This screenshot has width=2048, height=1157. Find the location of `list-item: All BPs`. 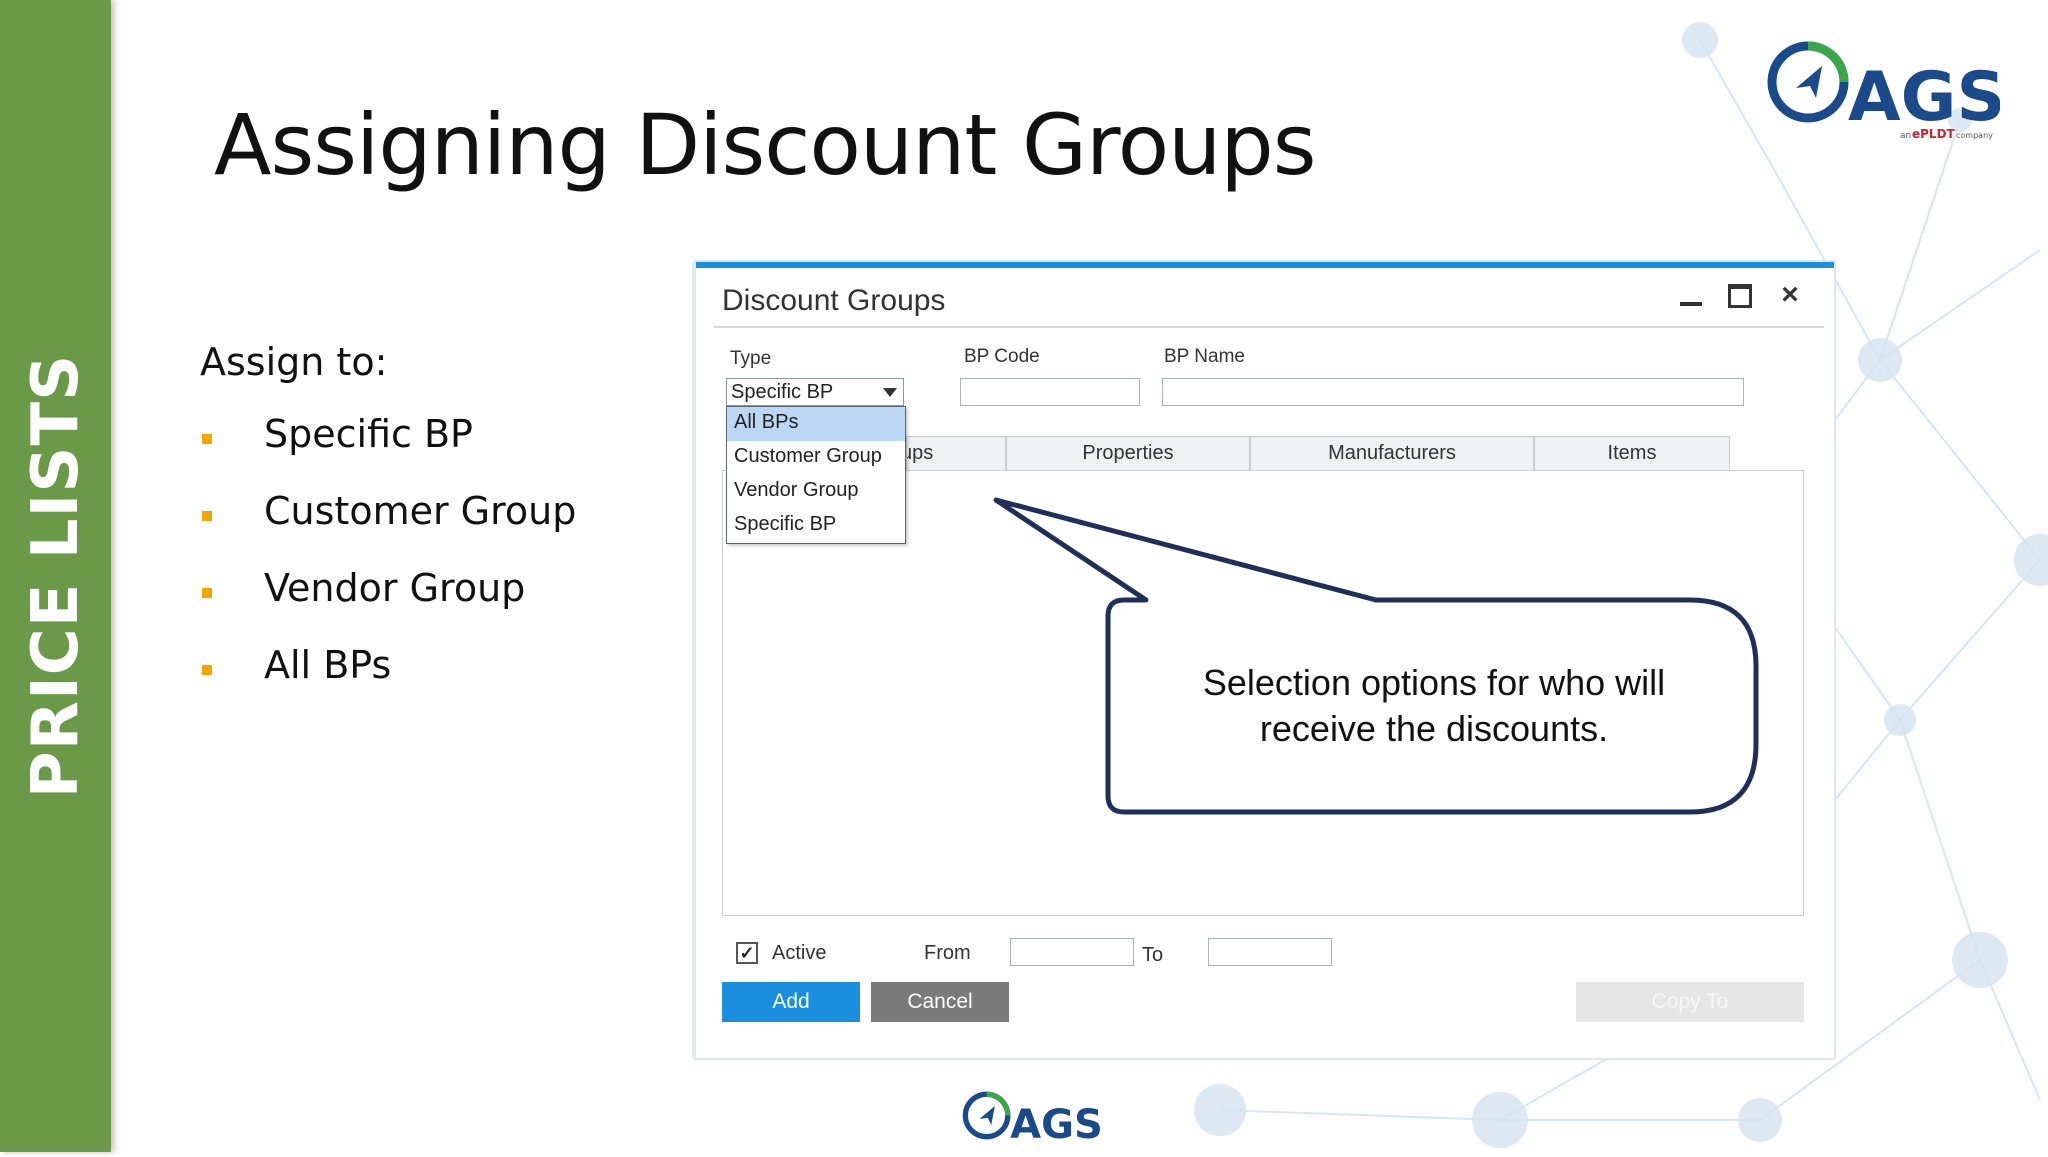

list-item: All BPs is located at coordinates (388, 681).